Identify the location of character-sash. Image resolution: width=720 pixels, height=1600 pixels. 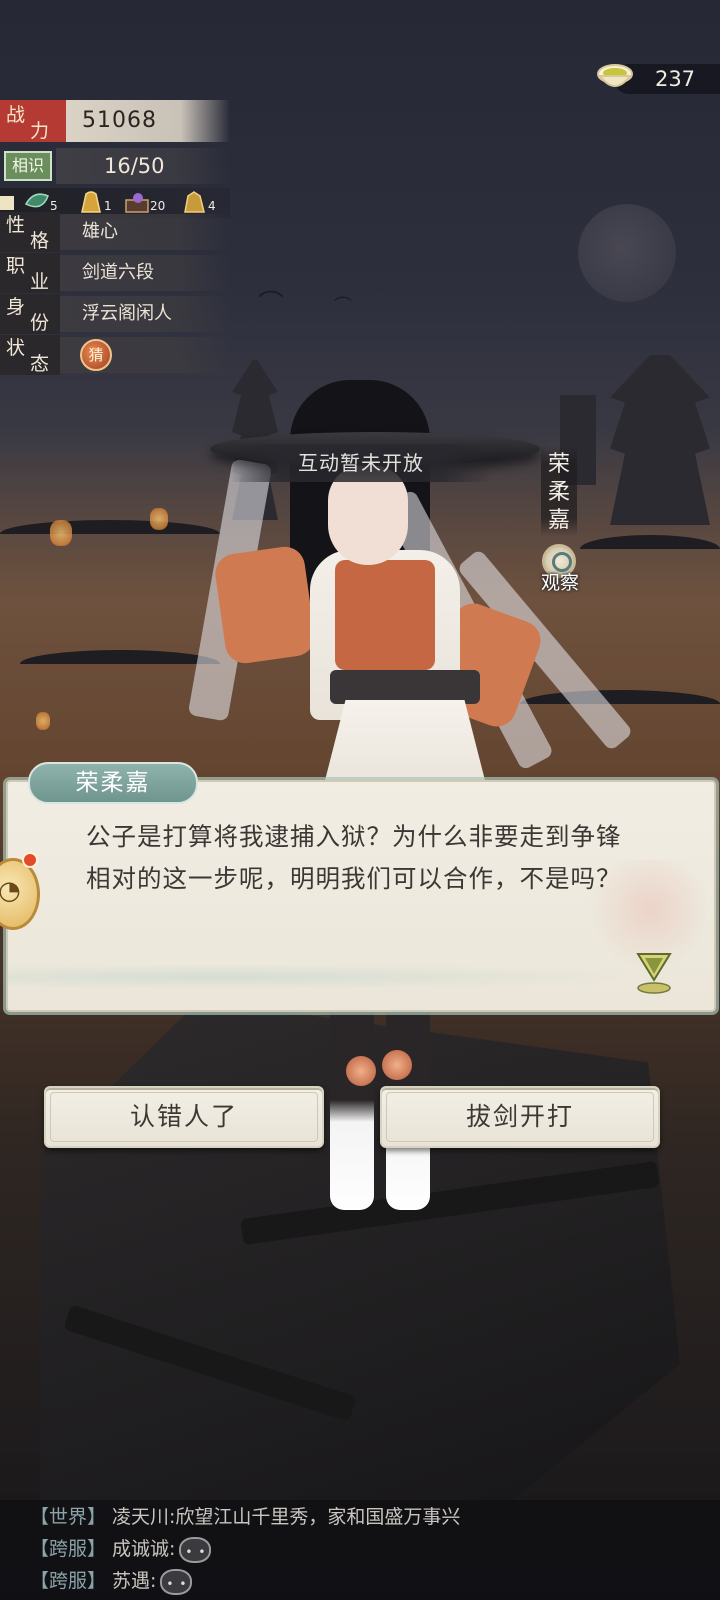
(405, 687).